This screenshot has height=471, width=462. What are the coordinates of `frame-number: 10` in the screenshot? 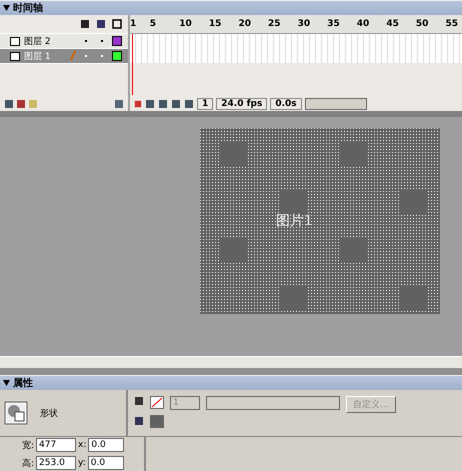 It's located at (186, 24).